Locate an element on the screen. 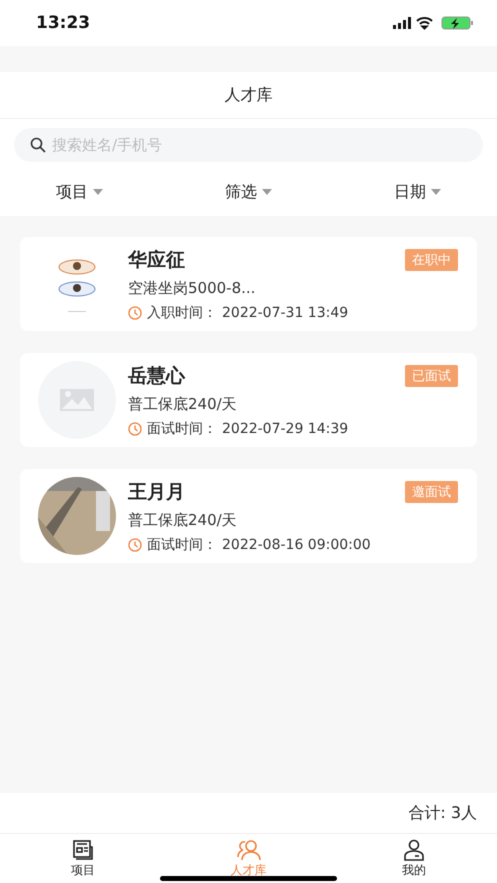  time-value: 2022-07-29 14:39 is located at coordinates (285, 428).